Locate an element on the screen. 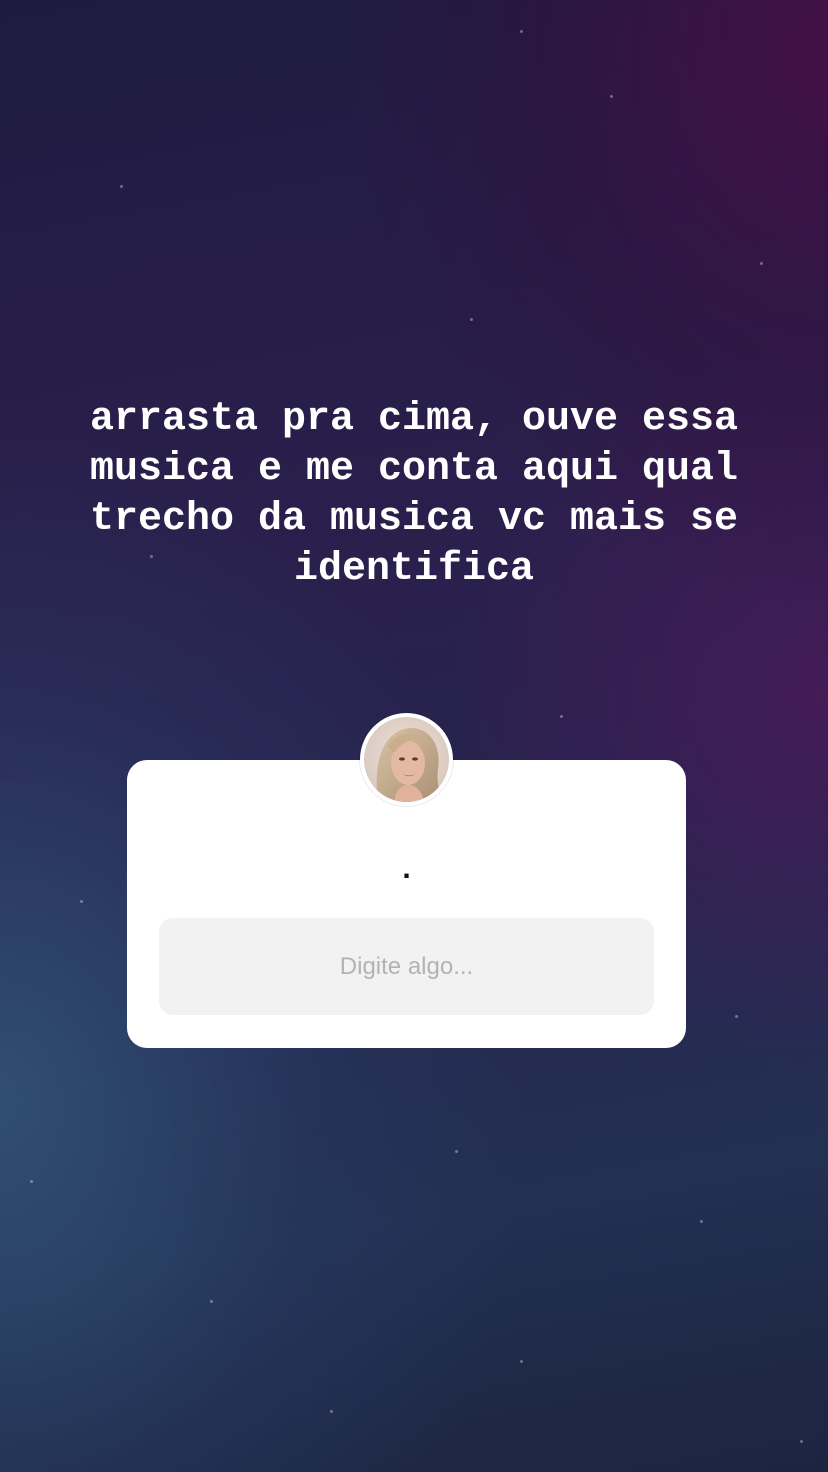 The width and height of the screenshot is (828, 1472). question-prompt: . is located at coordinates (406, 868).